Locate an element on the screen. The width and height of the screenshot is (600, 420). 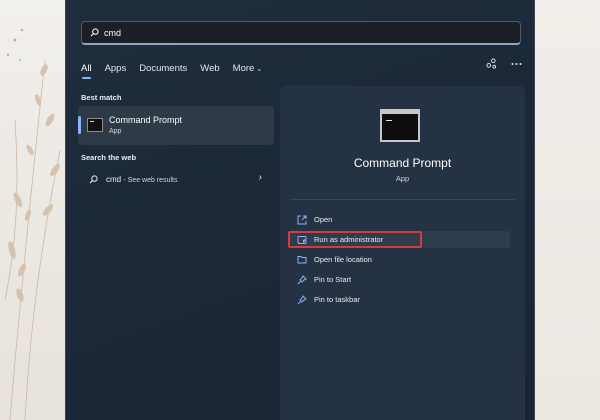
search-box is located at coordinates (301, 33).